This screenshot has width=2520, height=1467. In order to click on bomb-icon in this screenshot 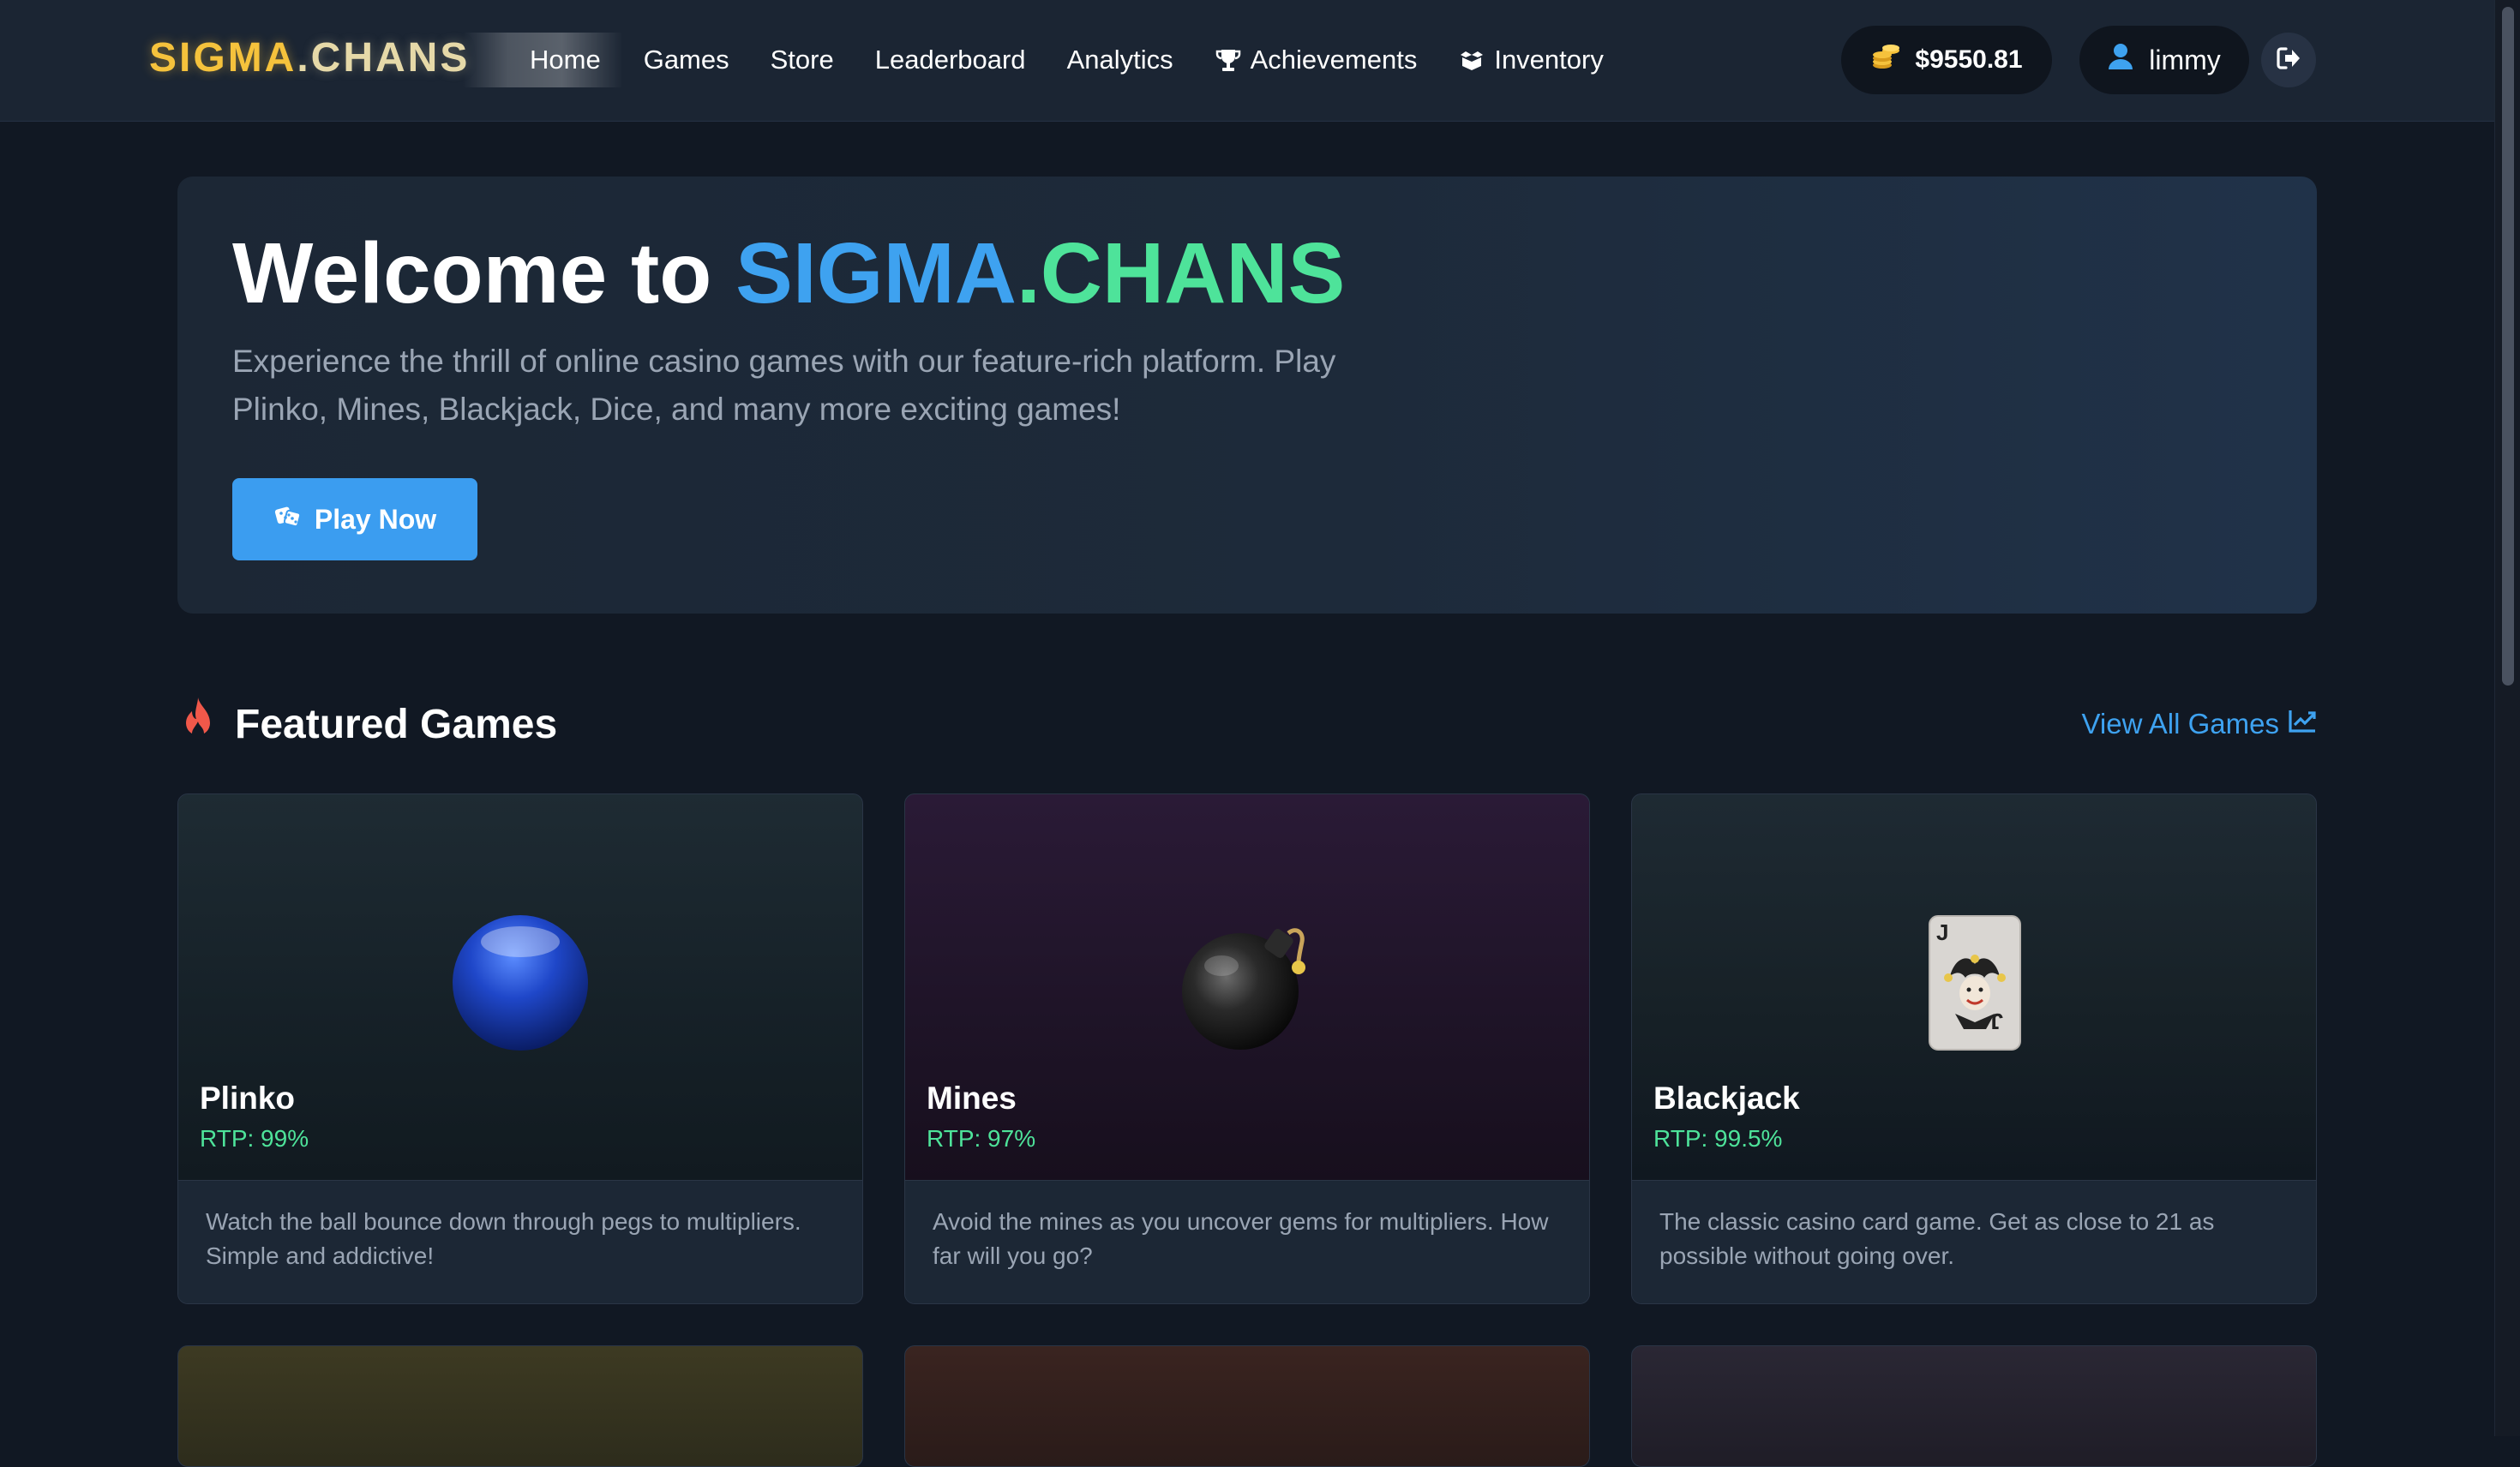, I will do `click(1247, 982)`.